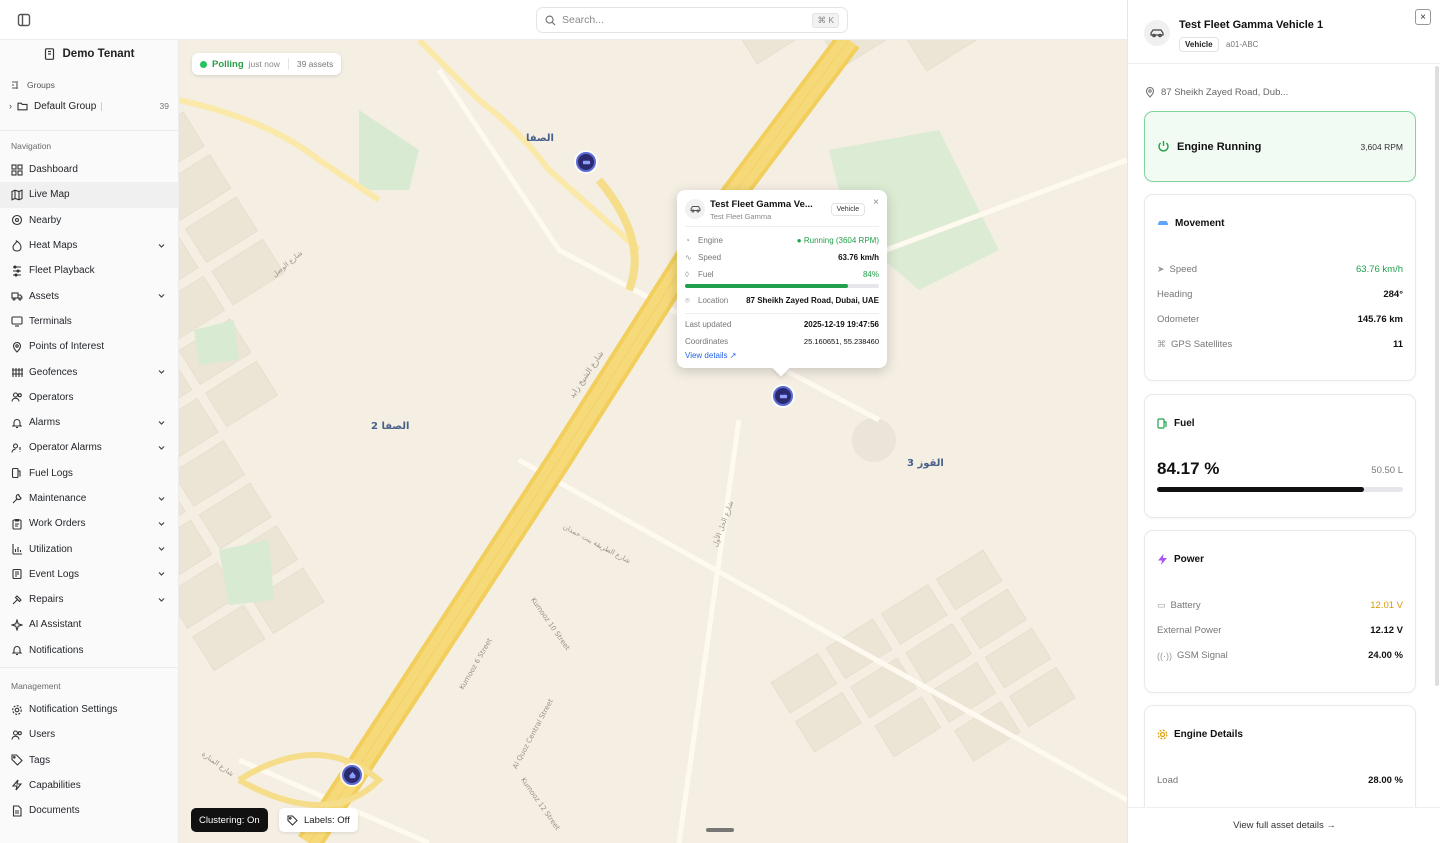 This screenshot has width=1440, height=843. What do you see at coordinates (1387, 470) in the screenshot?
I see `fuel-liters: 50.50 L` at bounding box center [1387, 470].